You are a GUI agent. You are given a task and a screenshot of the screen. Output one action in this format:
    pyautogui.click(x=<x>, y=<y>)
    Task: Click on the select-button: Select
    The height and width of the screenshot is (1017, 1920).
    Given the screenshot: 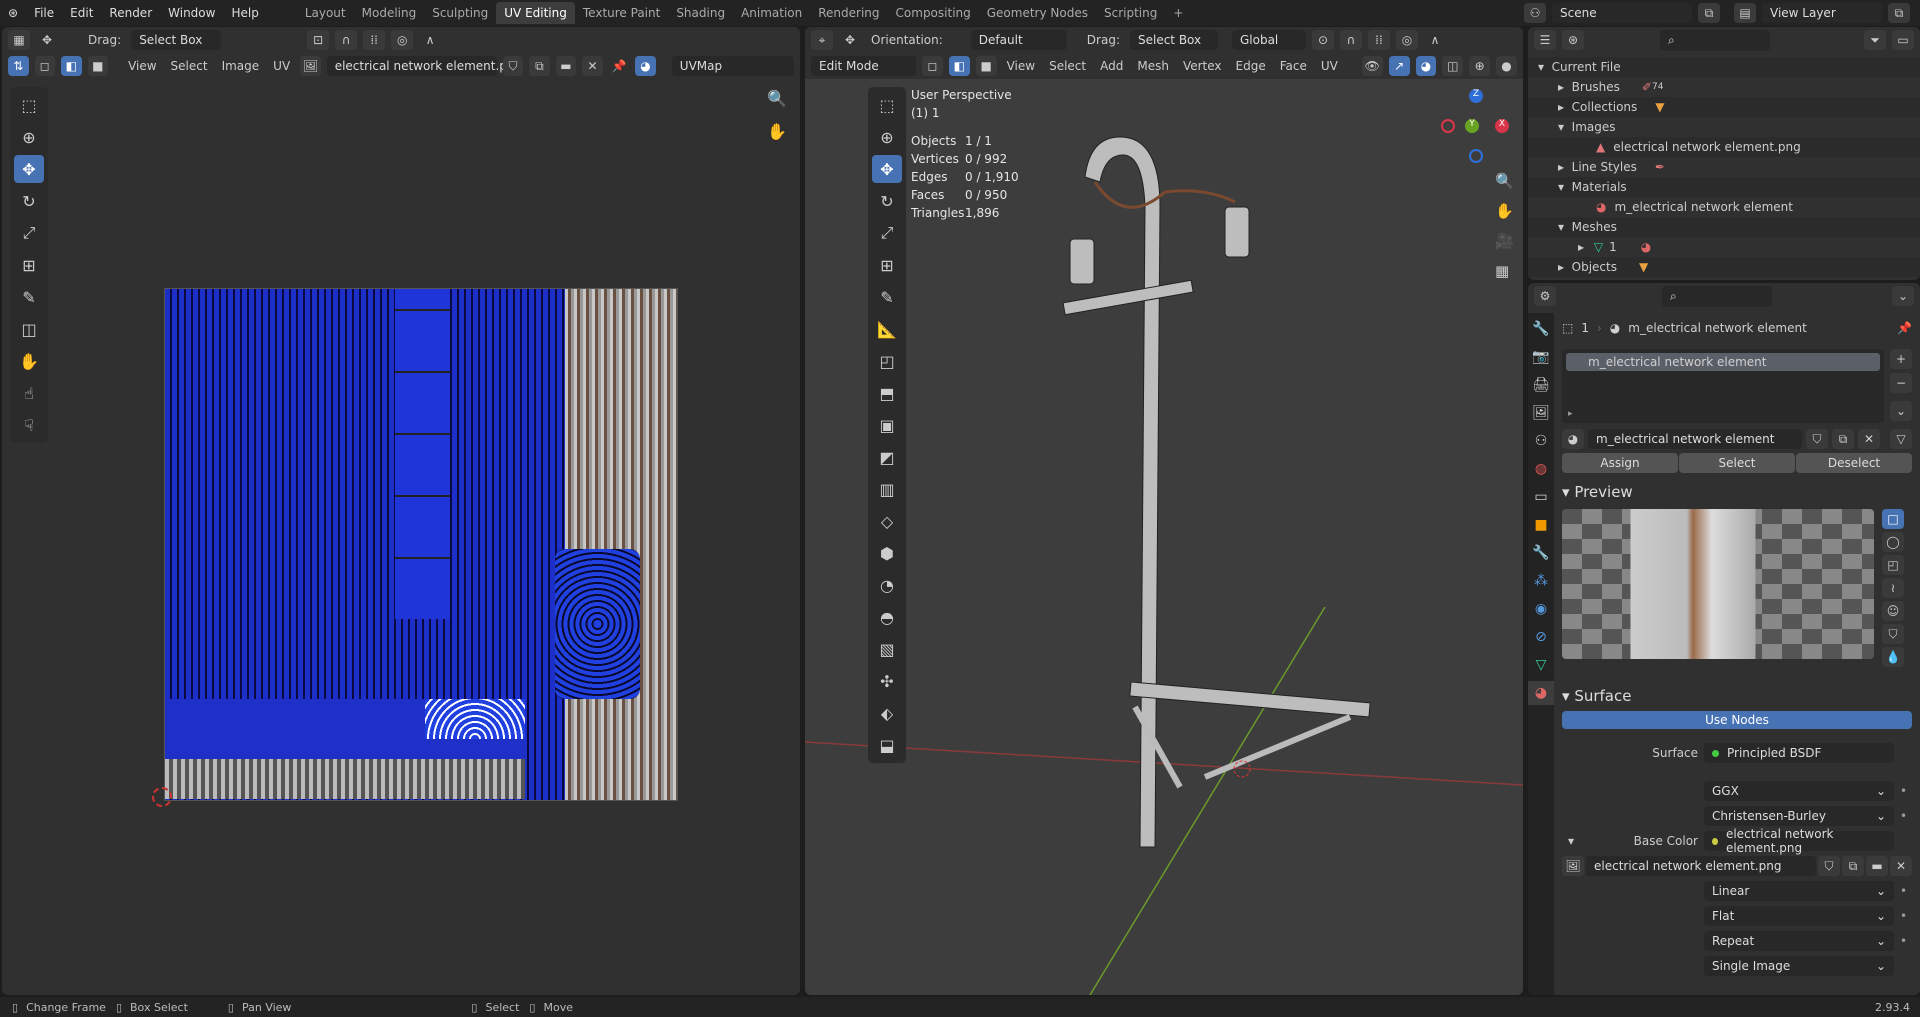 What is the action you would take?
    pyautogui.click(x=1737, y=463)
    